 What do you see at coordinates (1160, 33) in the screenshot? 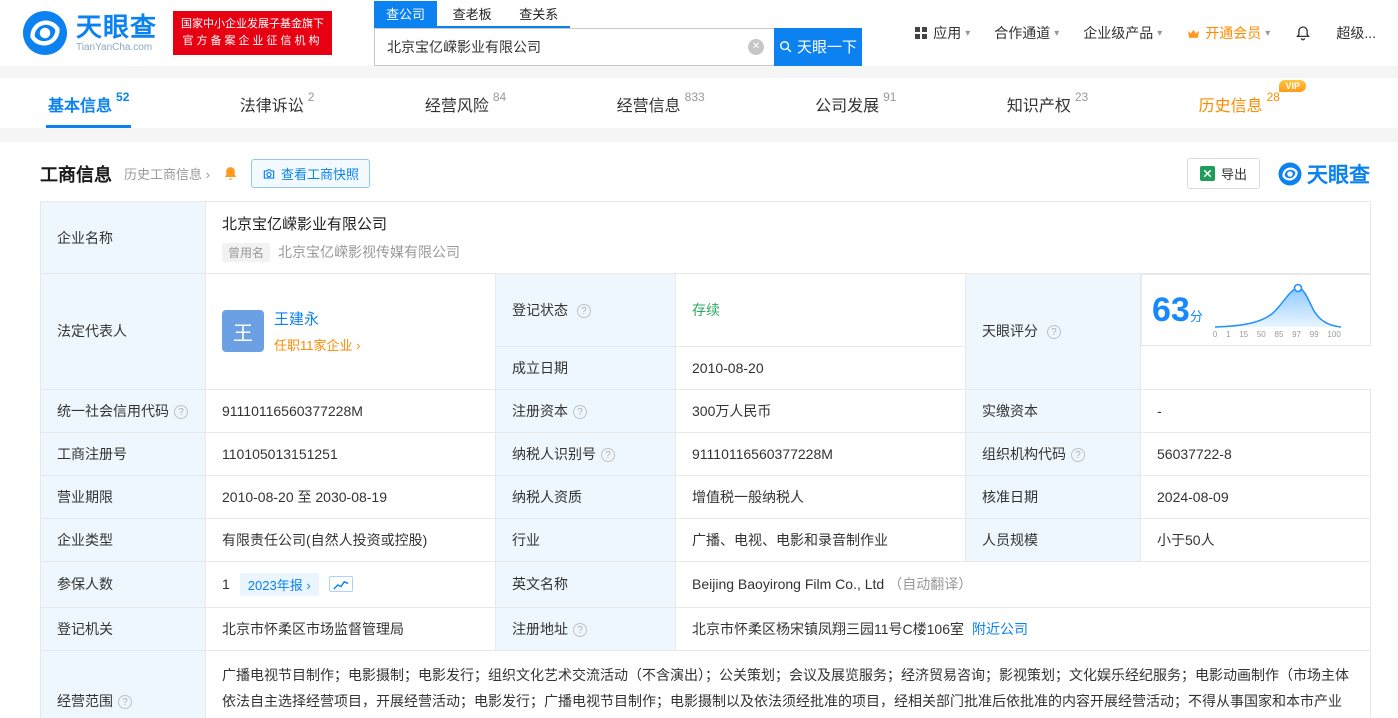
I see `chevron-down-icon: ▾` at bounding box center [1160, 33].